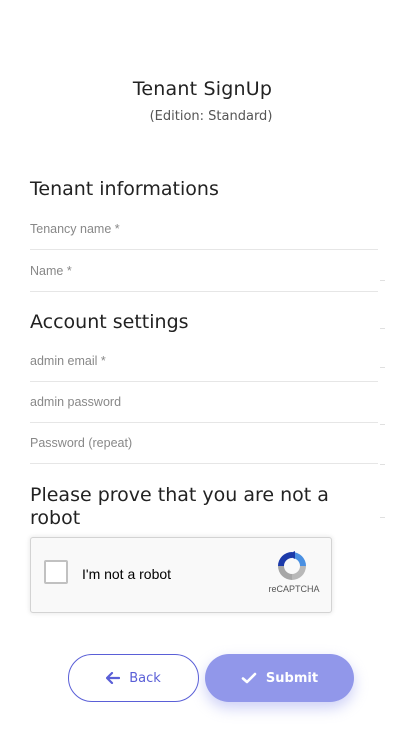 This screenshot has height=729, width=405. I want to click on name-input, so click(204, 270).